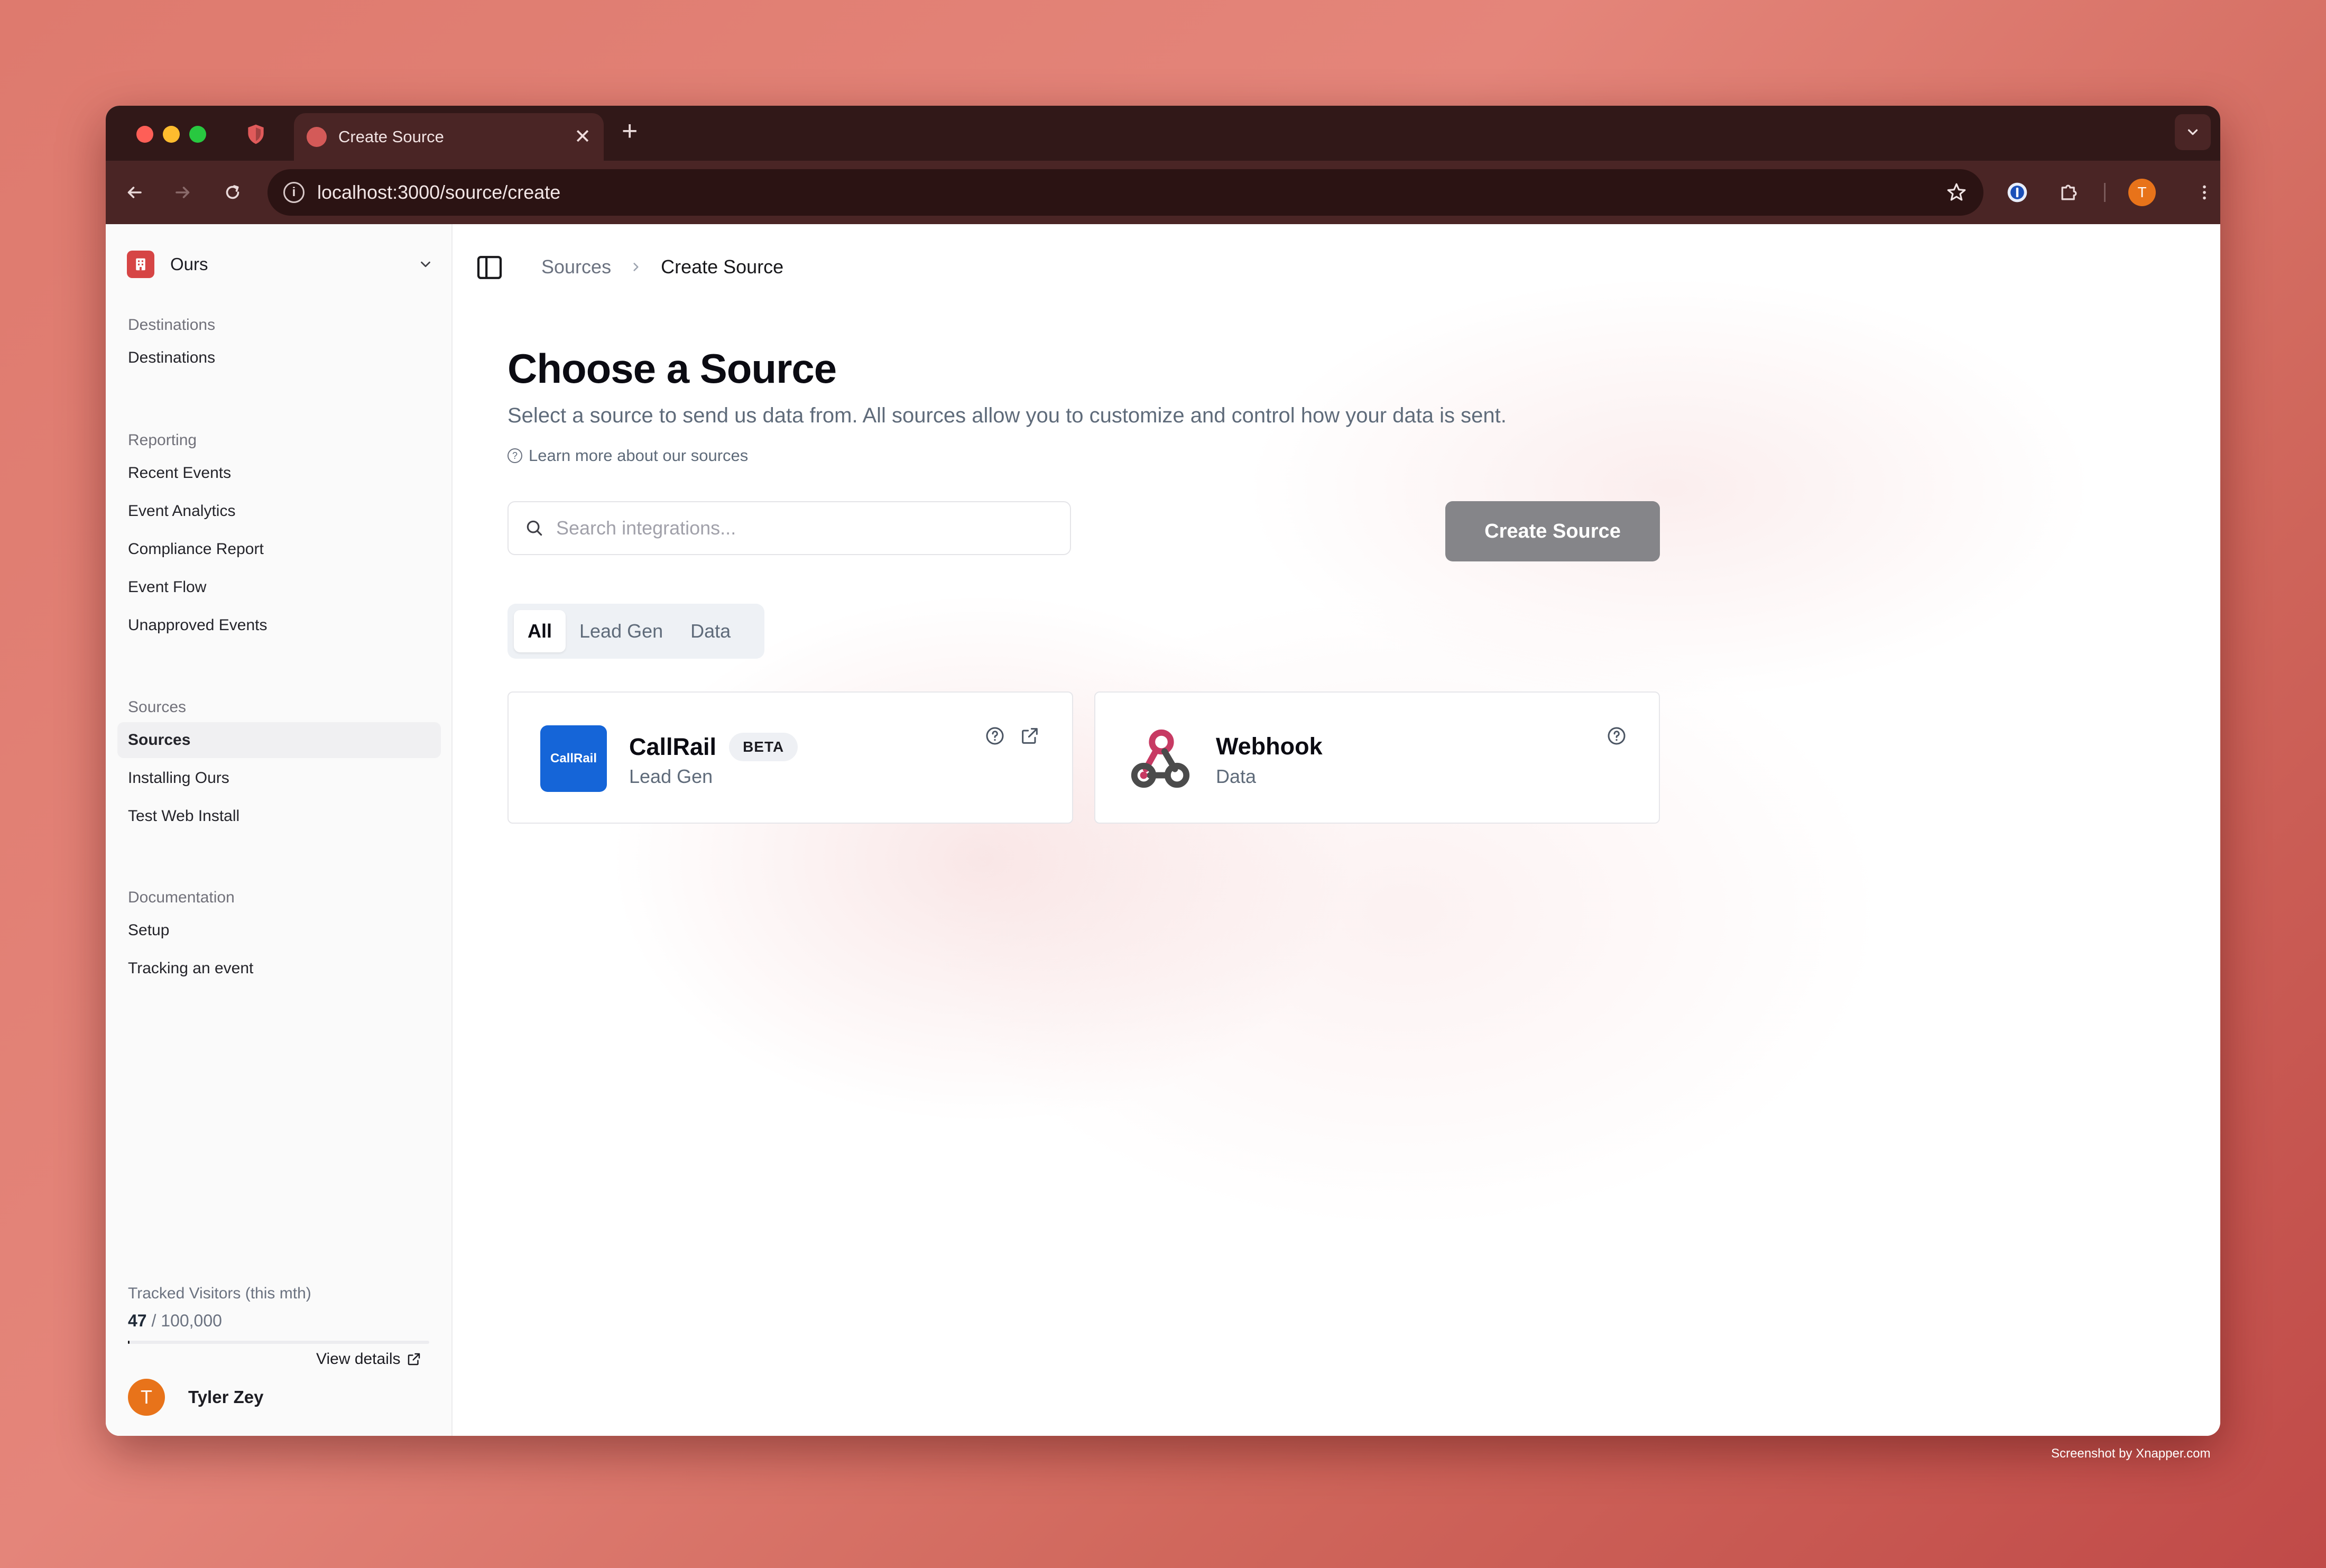 This screenshot has height=1568, width=2326. I want to click on breadcrumb: Sources Create Source, so click(662, 267).